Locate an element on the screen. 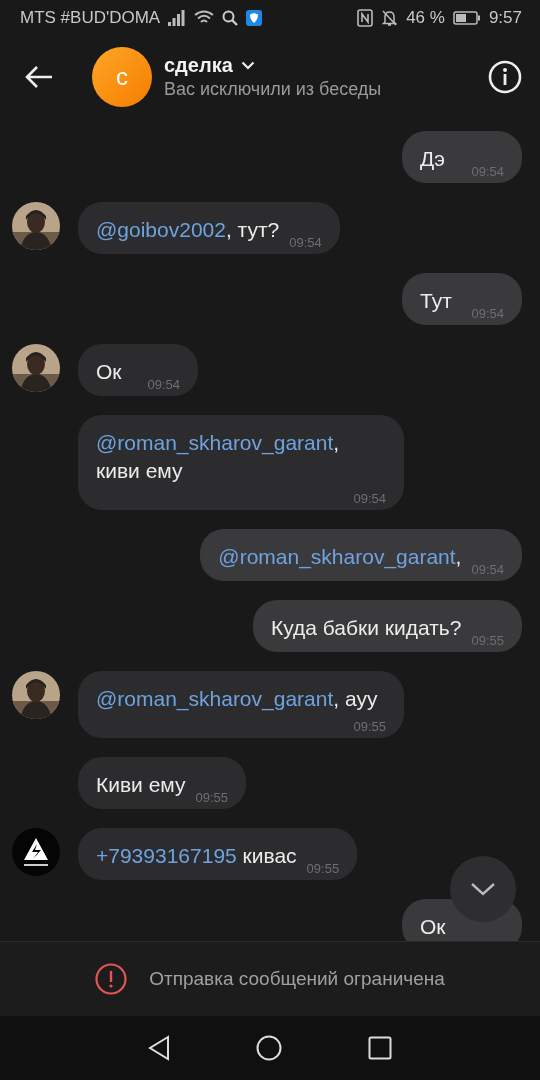  home-nav-button is located at coordinates (269, 1048).